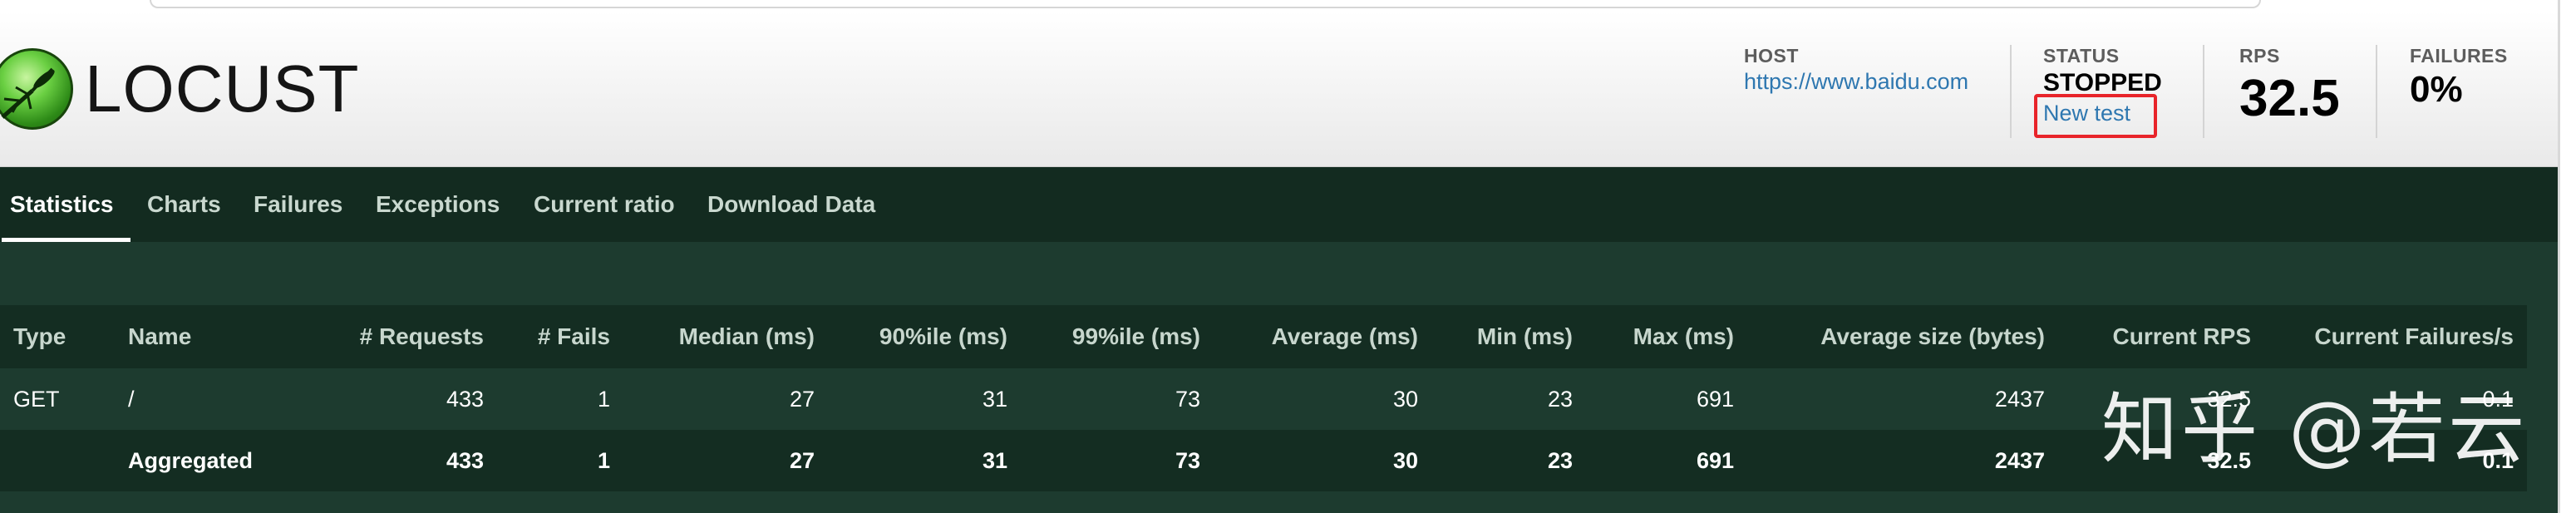 The width and height of the screenshot is (2576, 513). I want to click on column-header: Average size (bytes), so click(1902, 336).